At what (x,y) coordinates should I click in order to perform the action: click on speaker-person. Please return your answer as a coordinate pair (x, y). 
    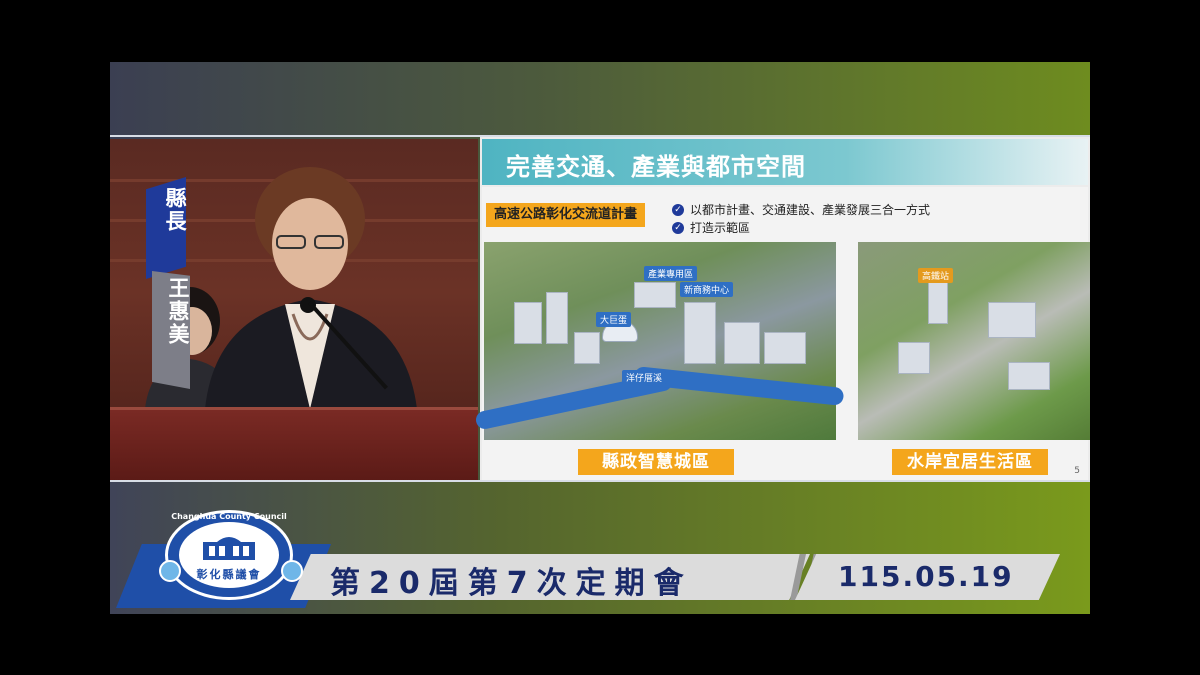
    Looking at the image, I should click on (311, 288).